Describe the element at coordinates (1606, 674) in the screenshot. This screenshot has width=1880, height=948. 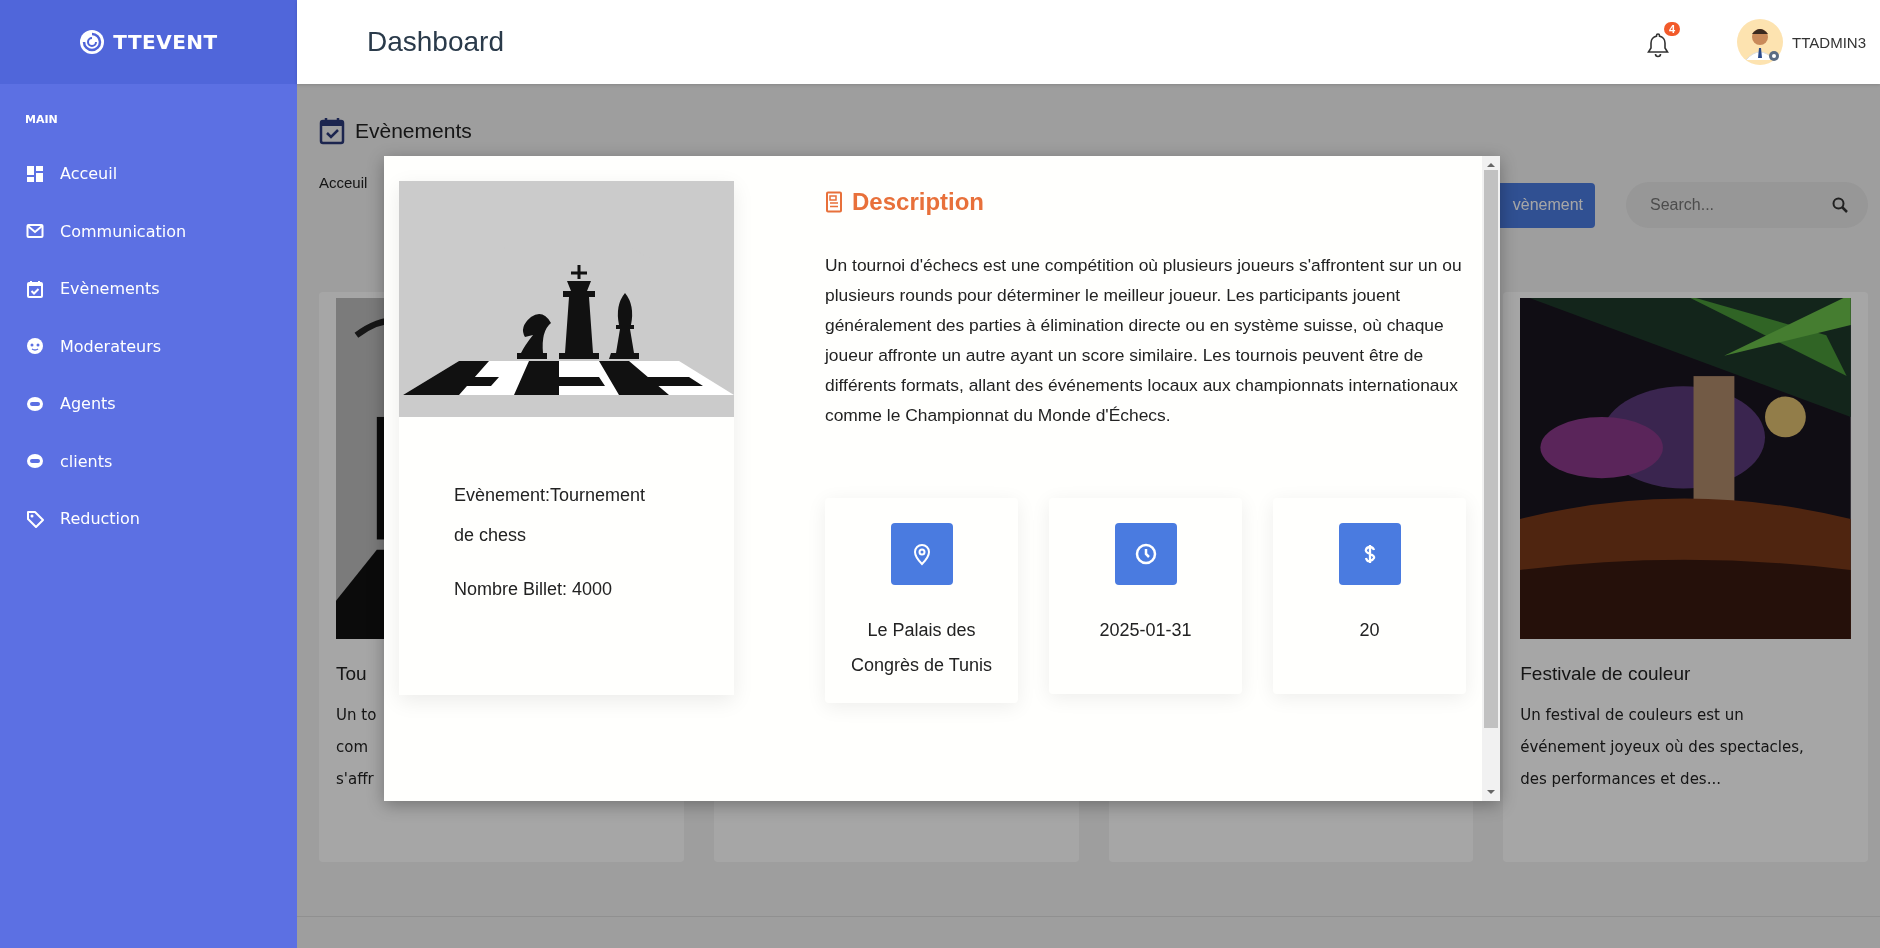
I see `card-title: Festivale de couleur` at that location.